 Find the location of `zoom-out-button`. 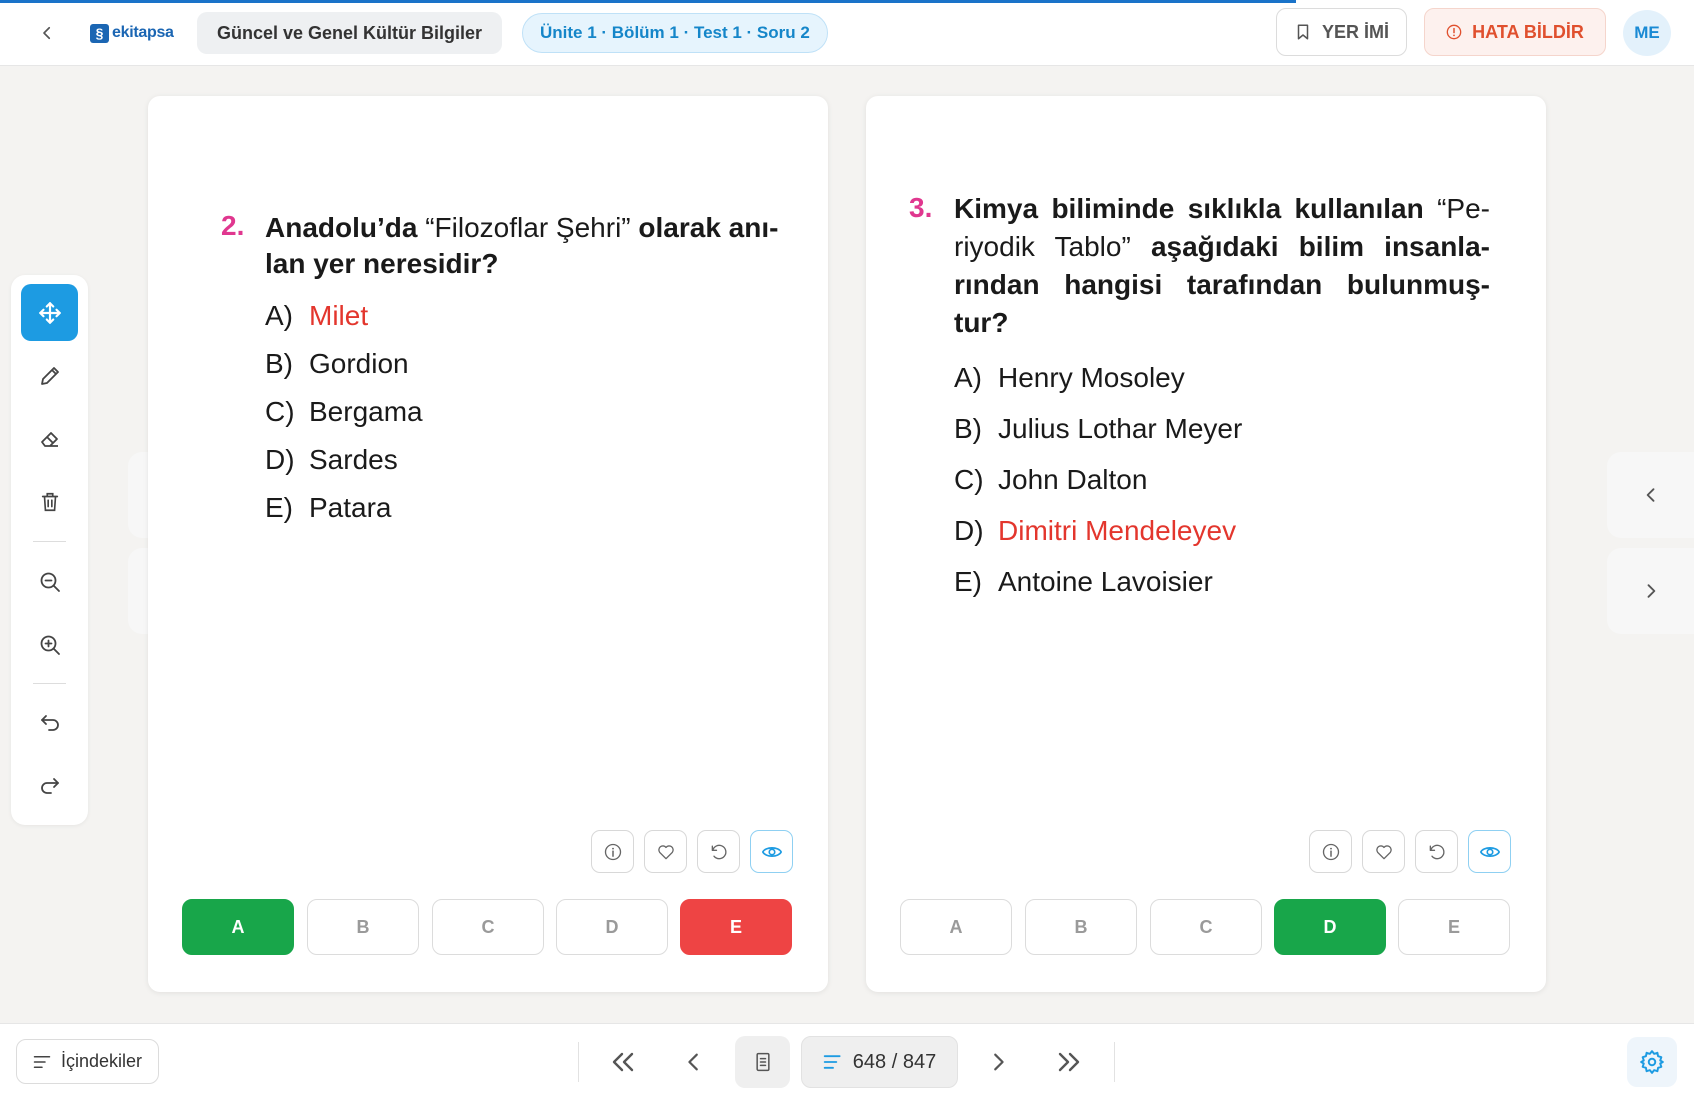

zoom-out-button is located at coordinates (49, 581).